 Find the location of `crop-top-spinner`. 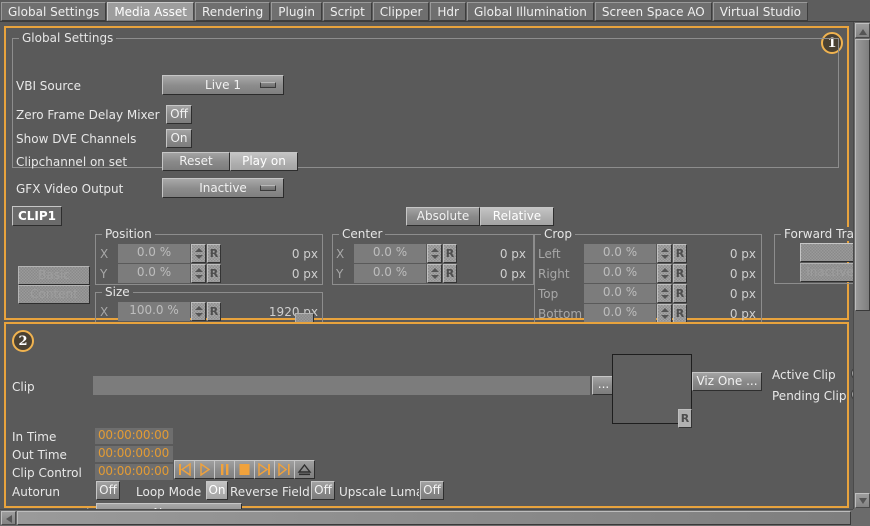

crop-top-spinner is located at coordinates (664, 293).